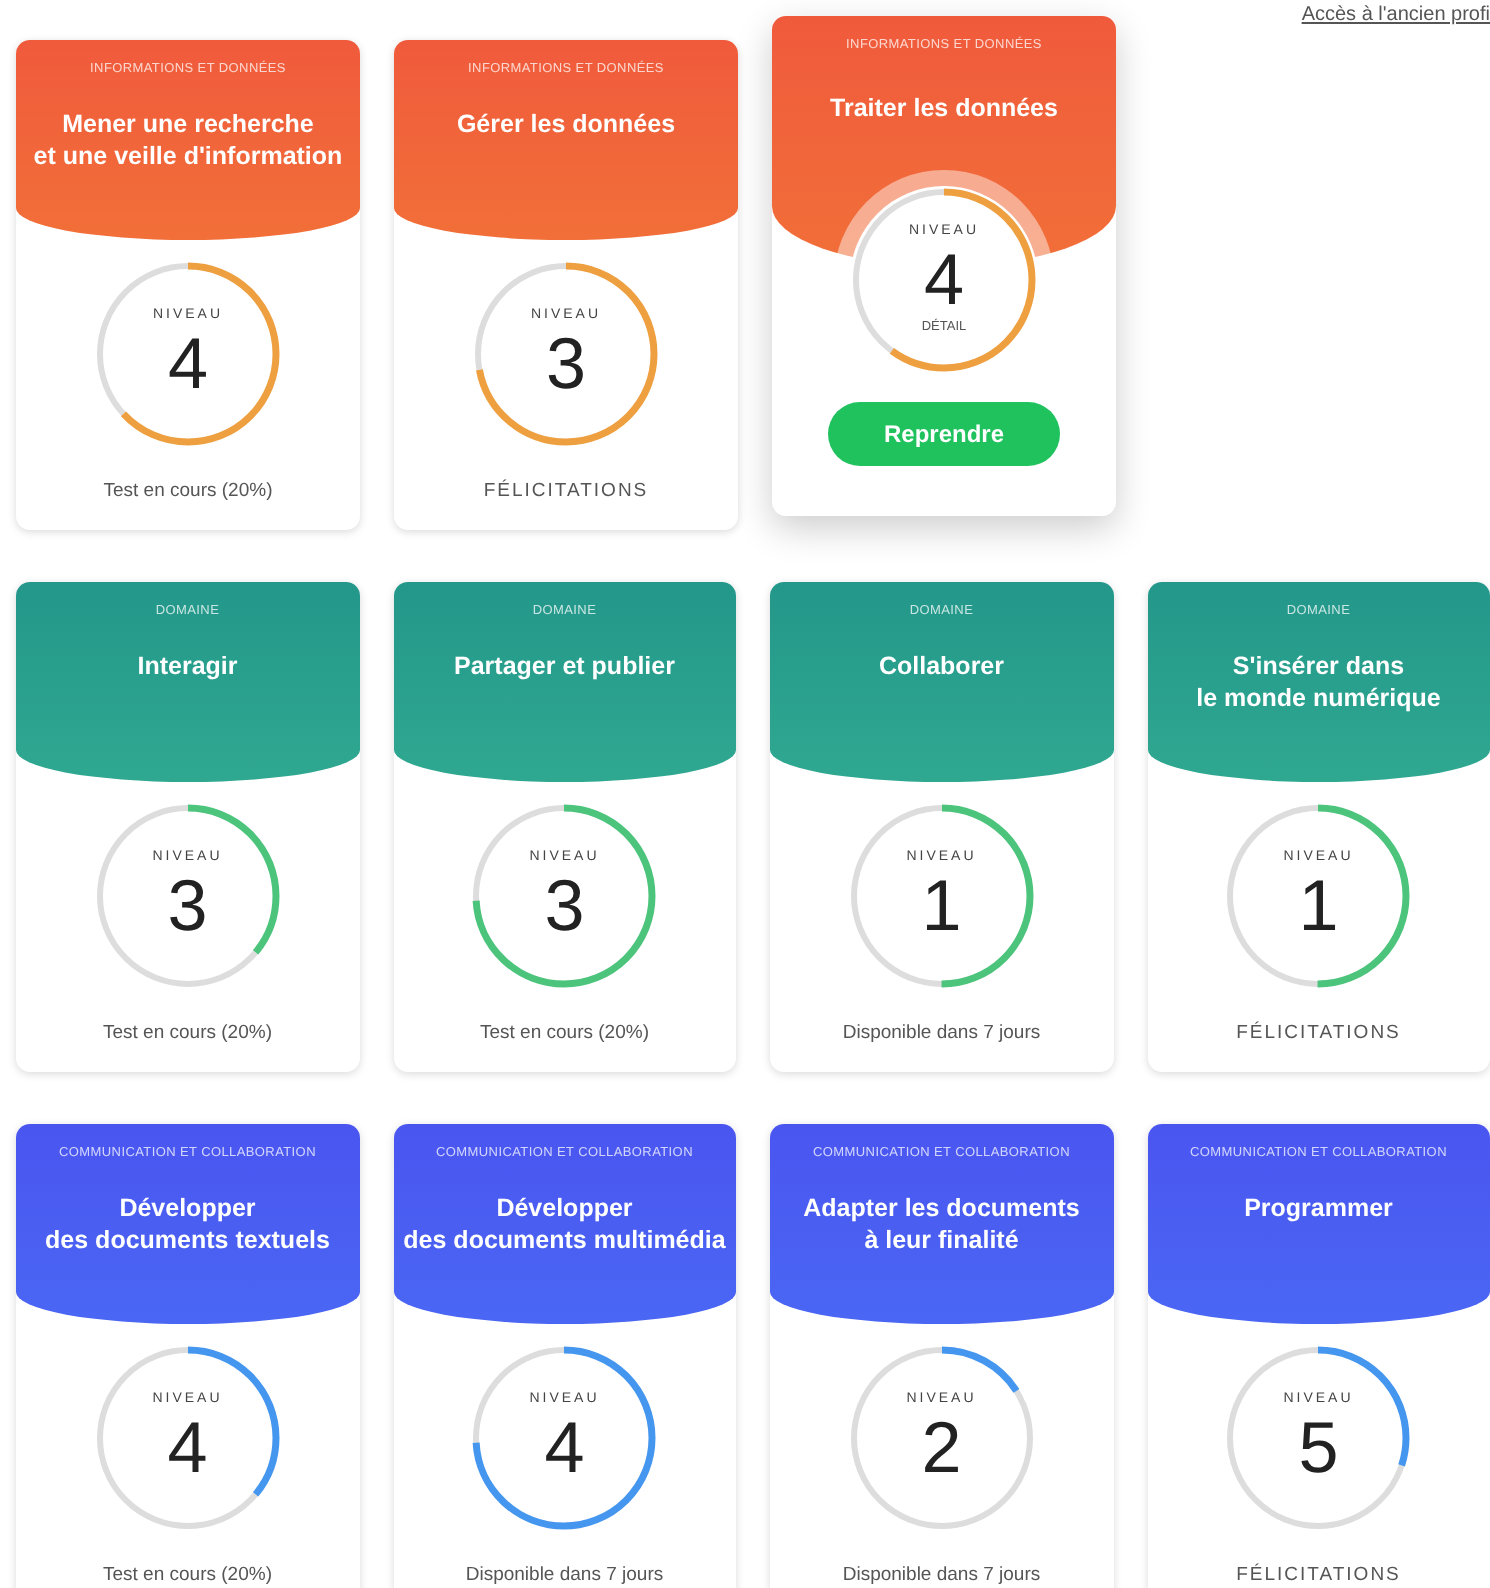  Describe the element at coordinates (188, 139) in the screenshot. I see `card-title: Mener une recherche et une veille d'information` at that location.